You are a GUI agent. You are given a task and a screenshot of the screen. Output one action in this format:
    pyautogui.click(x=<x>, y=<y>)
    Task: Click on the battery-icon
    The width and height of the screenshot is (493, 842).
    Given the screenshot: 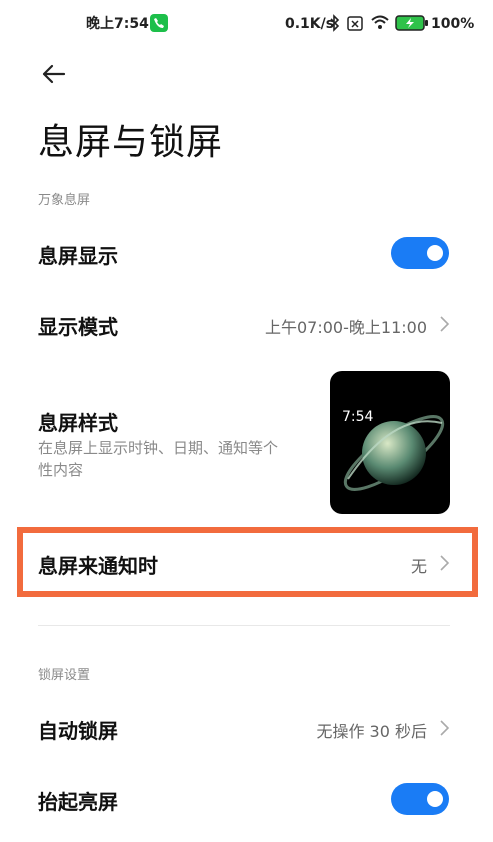 What is the action you would take?
    pyautogui.click(x=412, y=25)
    